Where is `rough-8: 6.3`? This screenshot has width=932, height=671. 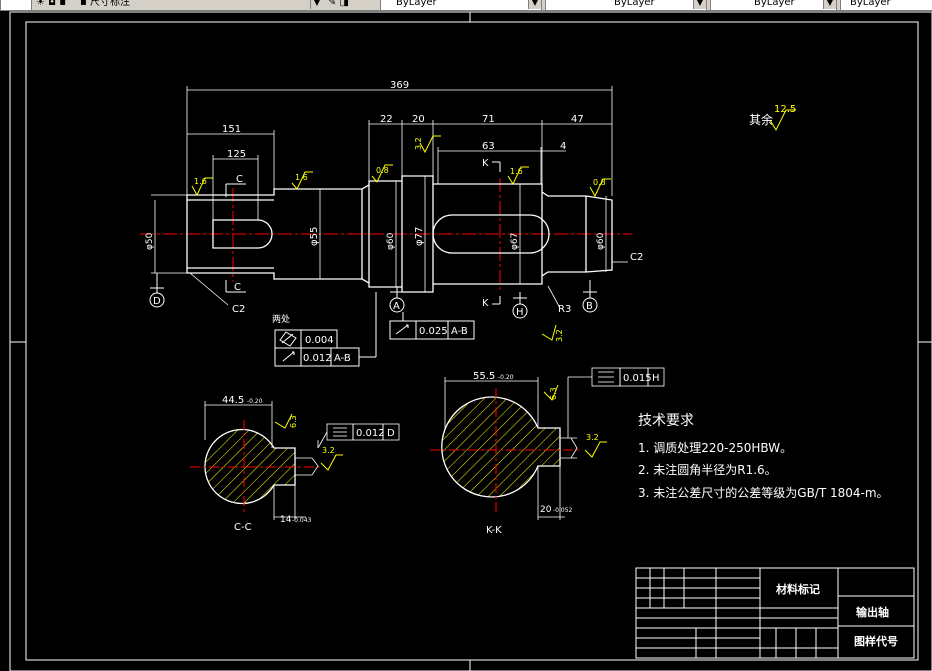
rough-8: 6.3 is located at coordinates (293, 421).